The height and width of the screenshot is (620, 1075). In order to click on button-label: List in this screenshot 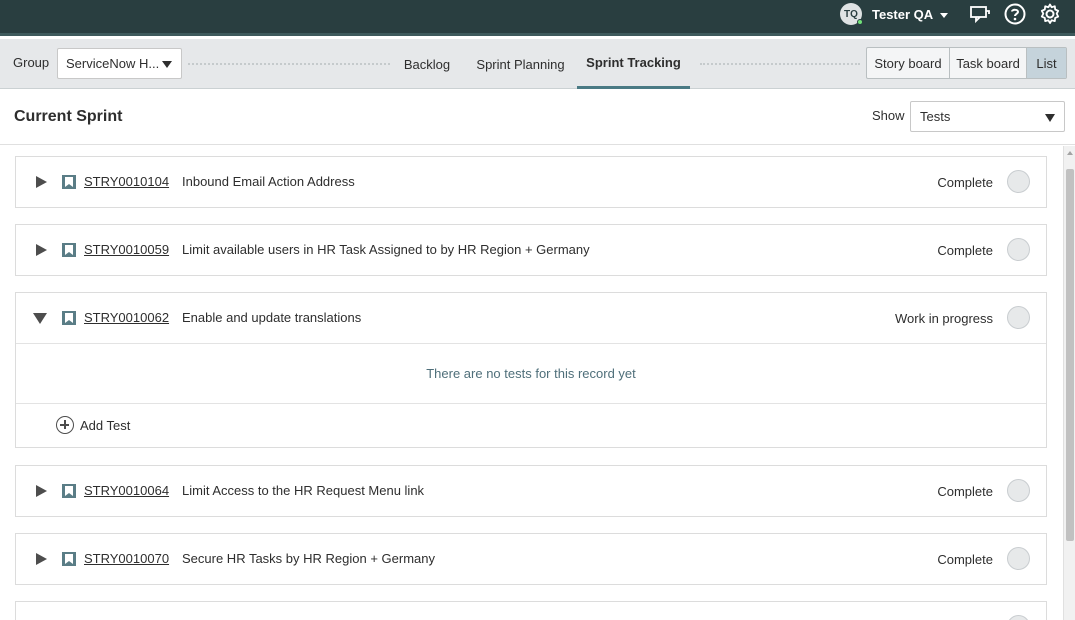, I will do `click(1046, 63)`.